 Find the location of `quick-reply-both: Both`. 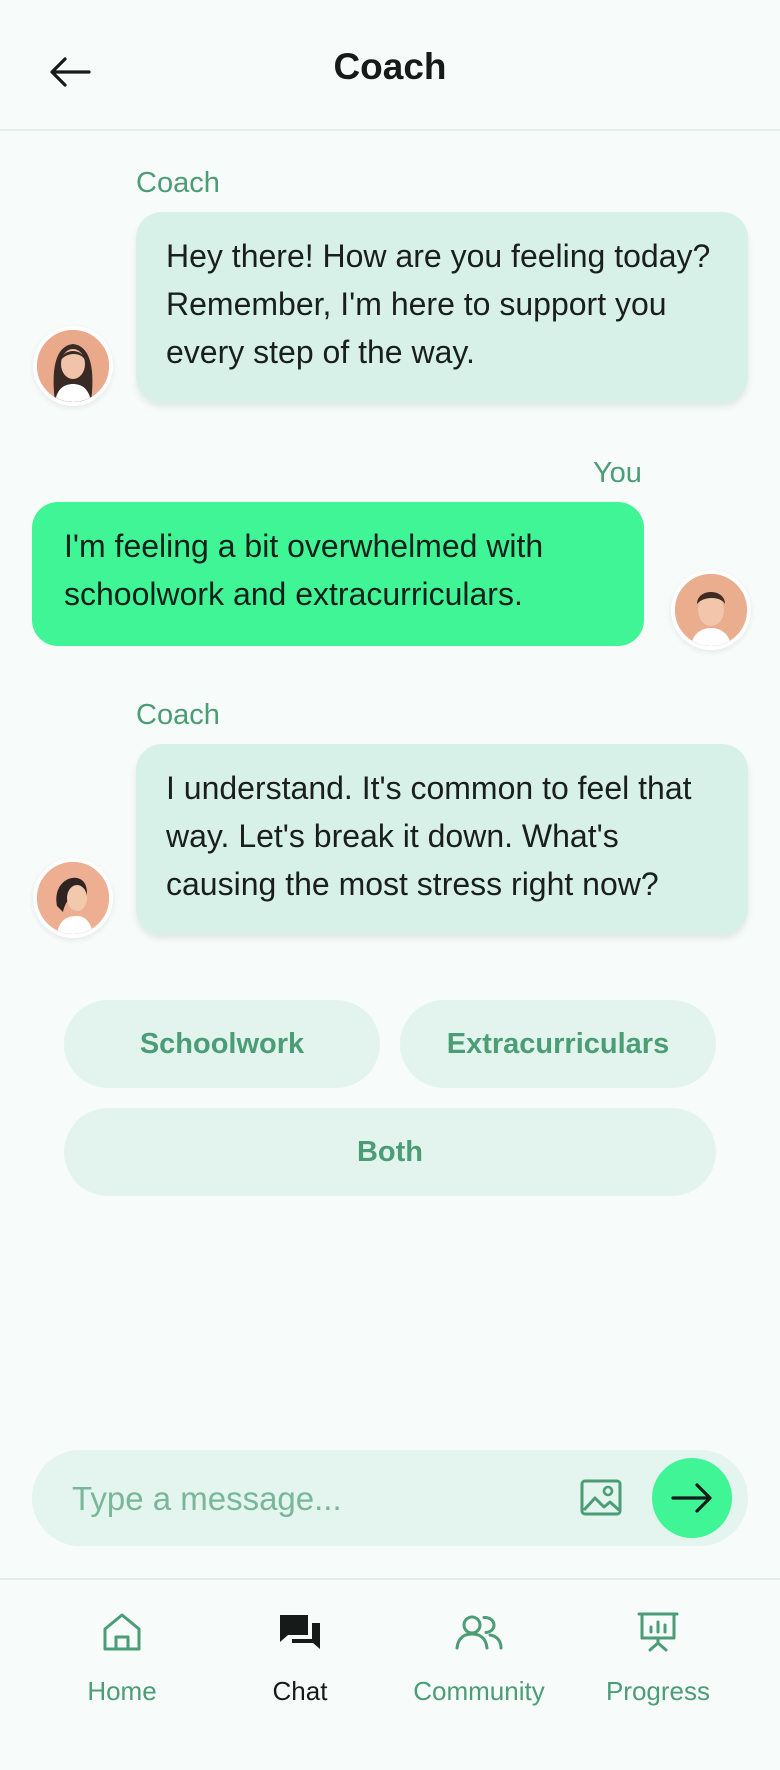

quick-reply-both: Both is located at coordinates (390, 1152).